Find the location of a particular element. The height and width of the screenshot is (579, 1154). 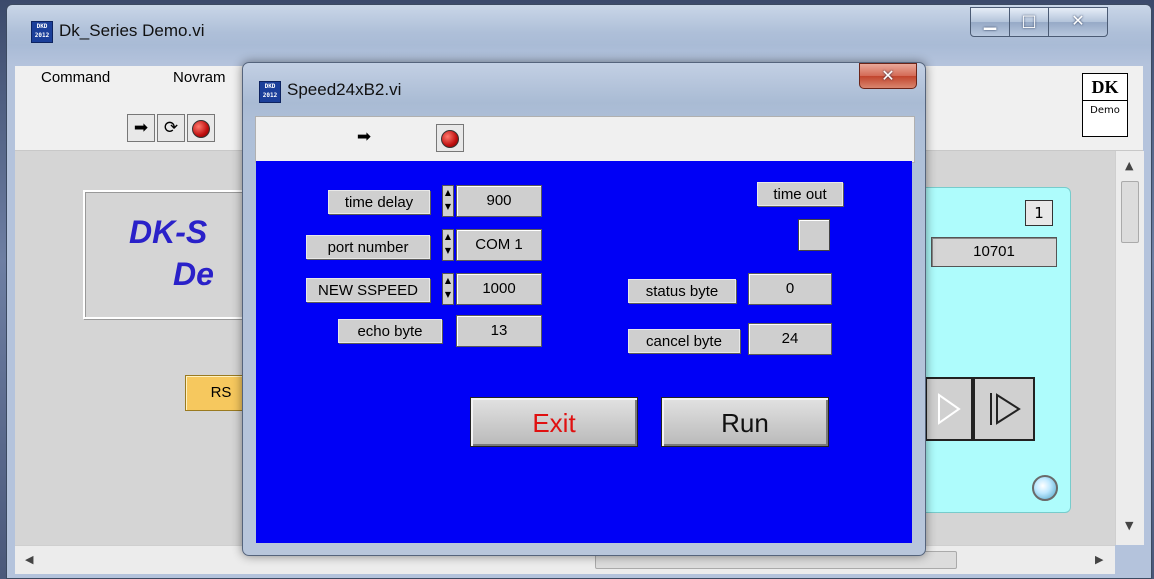

time-out-led is located at coordinates (814, 235).